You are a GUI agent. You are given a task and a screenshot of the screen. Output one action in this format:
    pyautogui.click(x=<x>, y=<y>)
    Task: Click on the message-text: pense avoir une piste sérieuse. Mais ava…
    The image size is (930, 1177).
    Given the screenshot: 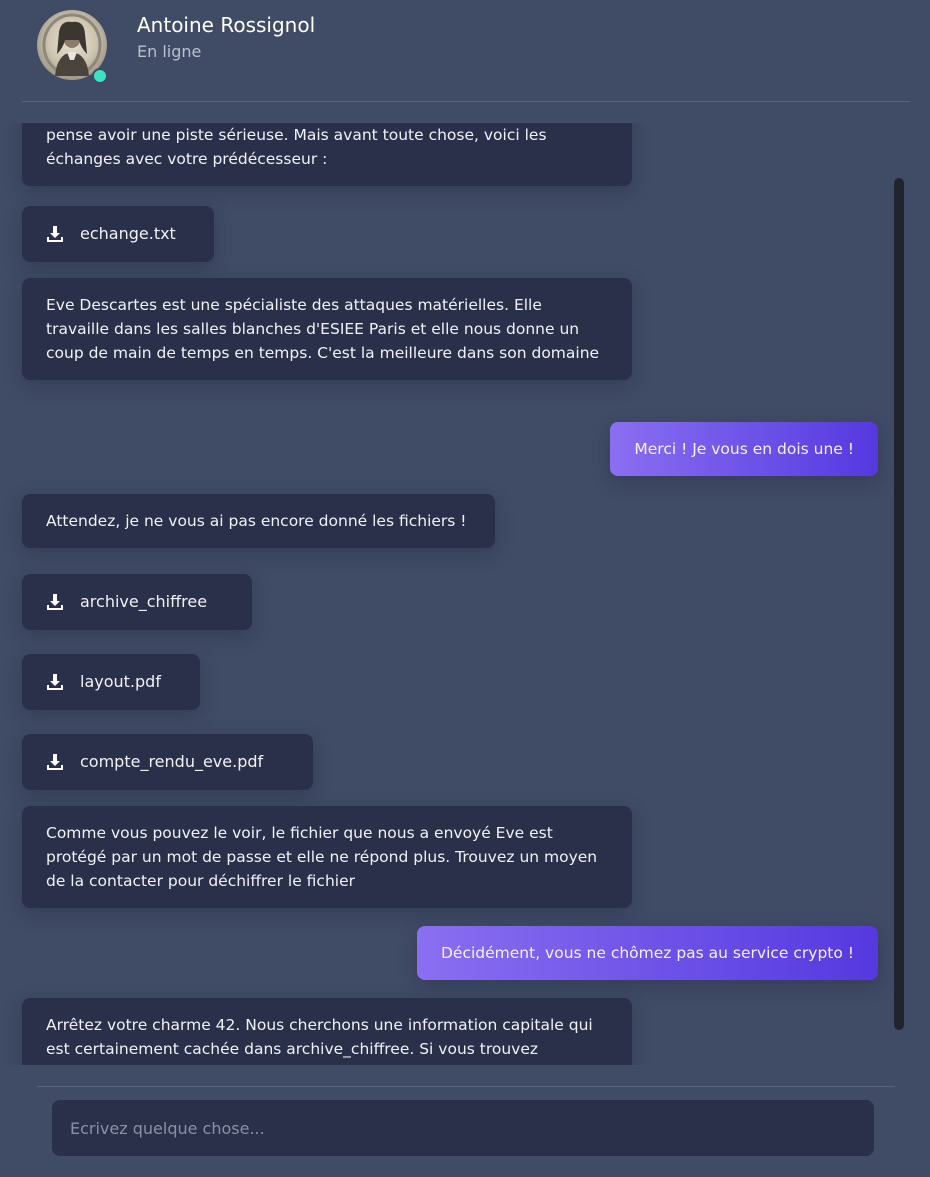 What is the action you would take?
    pyautogui.click(x=296, y=147)
    